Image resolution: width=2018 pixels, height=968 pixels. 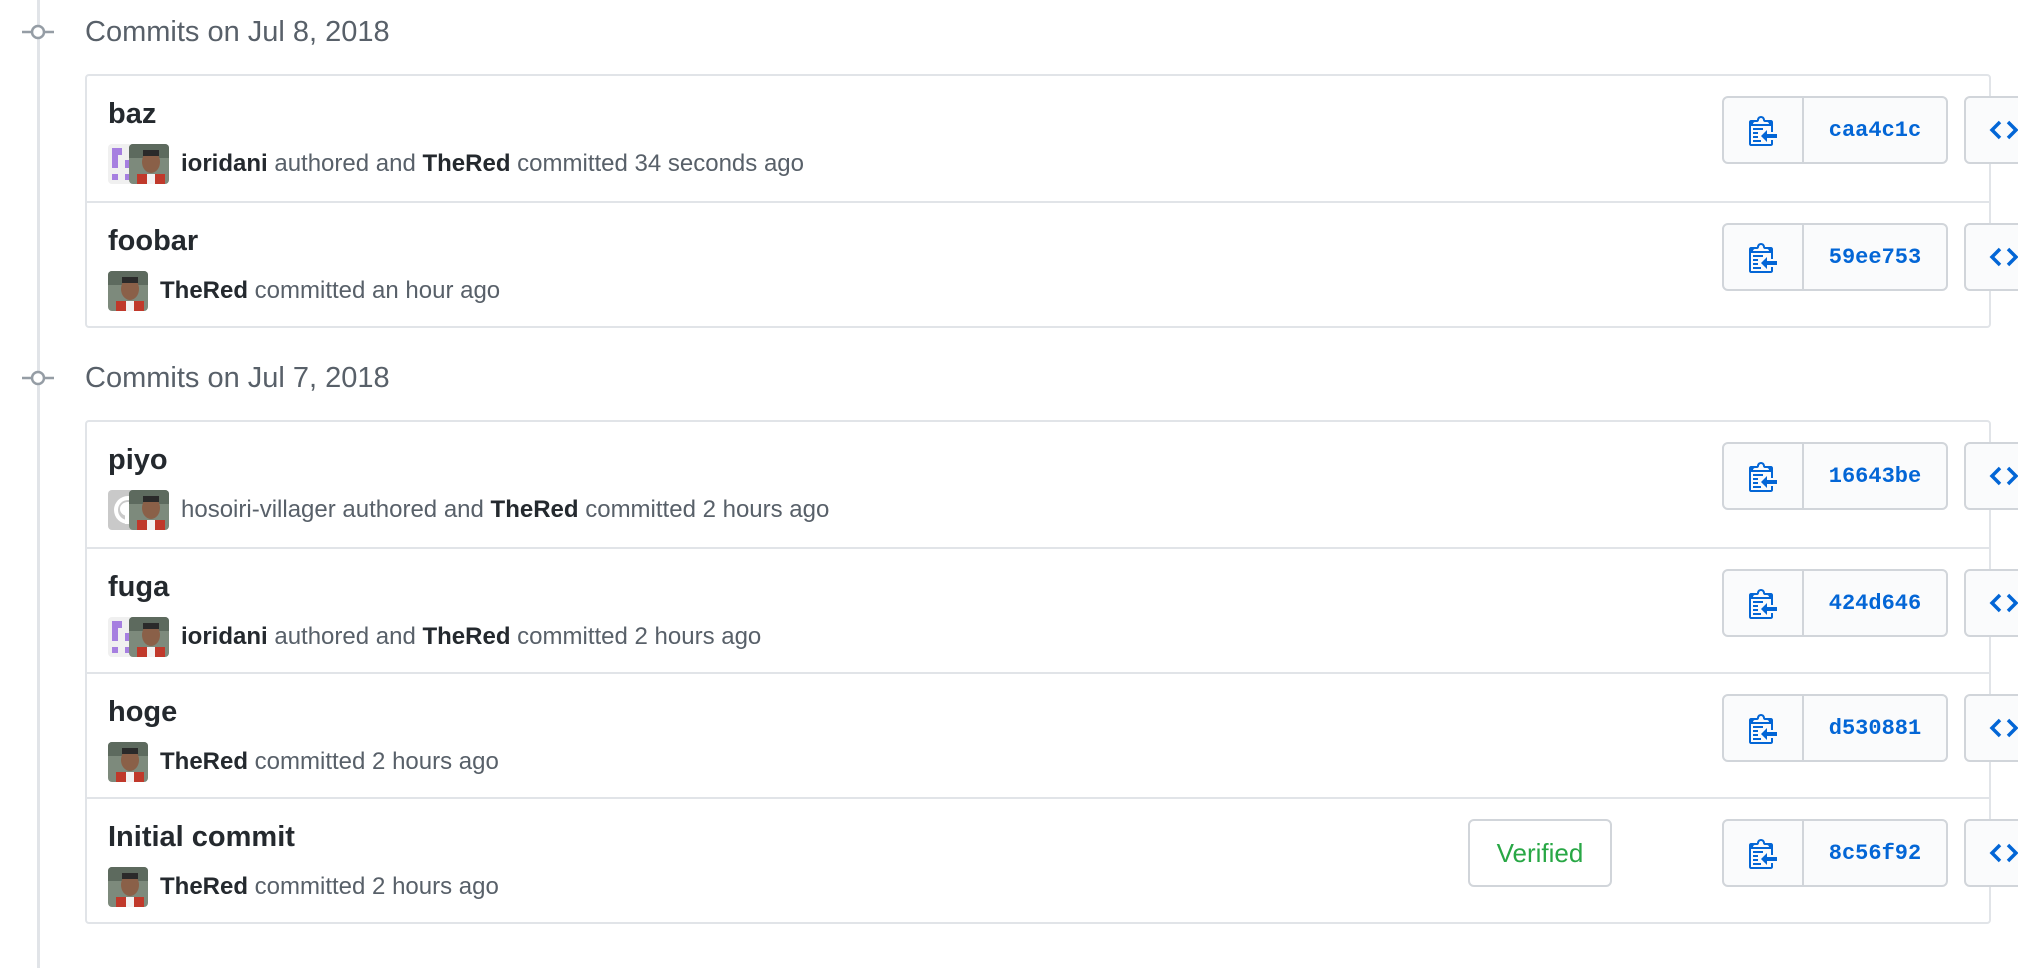 What do you see at coordinates (132, 114) in the screenshot?
I see `commit-title-link: baz` at bounding box center [132, 114].